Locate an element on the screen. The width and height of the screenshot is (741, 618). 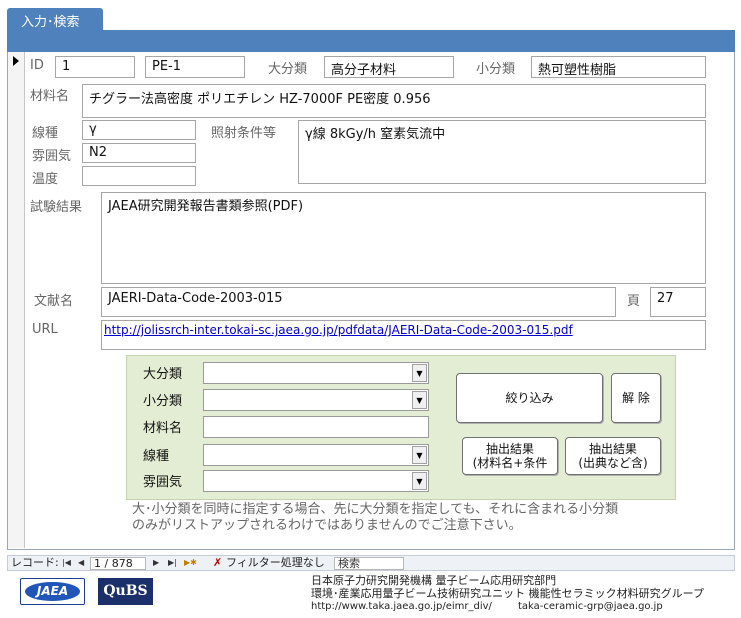
minor-category-label: 小分類 is located at coordinates (496, 69).